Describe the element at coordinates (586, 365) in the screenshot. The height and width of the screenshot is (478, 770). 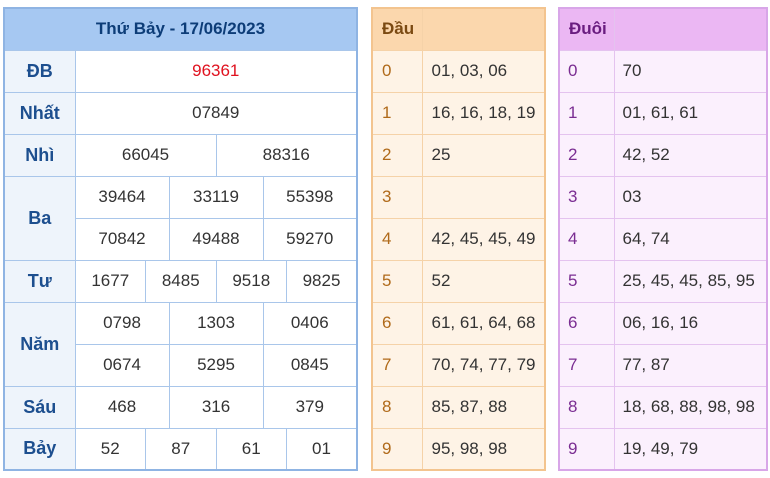
I see `tail-digit: 7` at that location.